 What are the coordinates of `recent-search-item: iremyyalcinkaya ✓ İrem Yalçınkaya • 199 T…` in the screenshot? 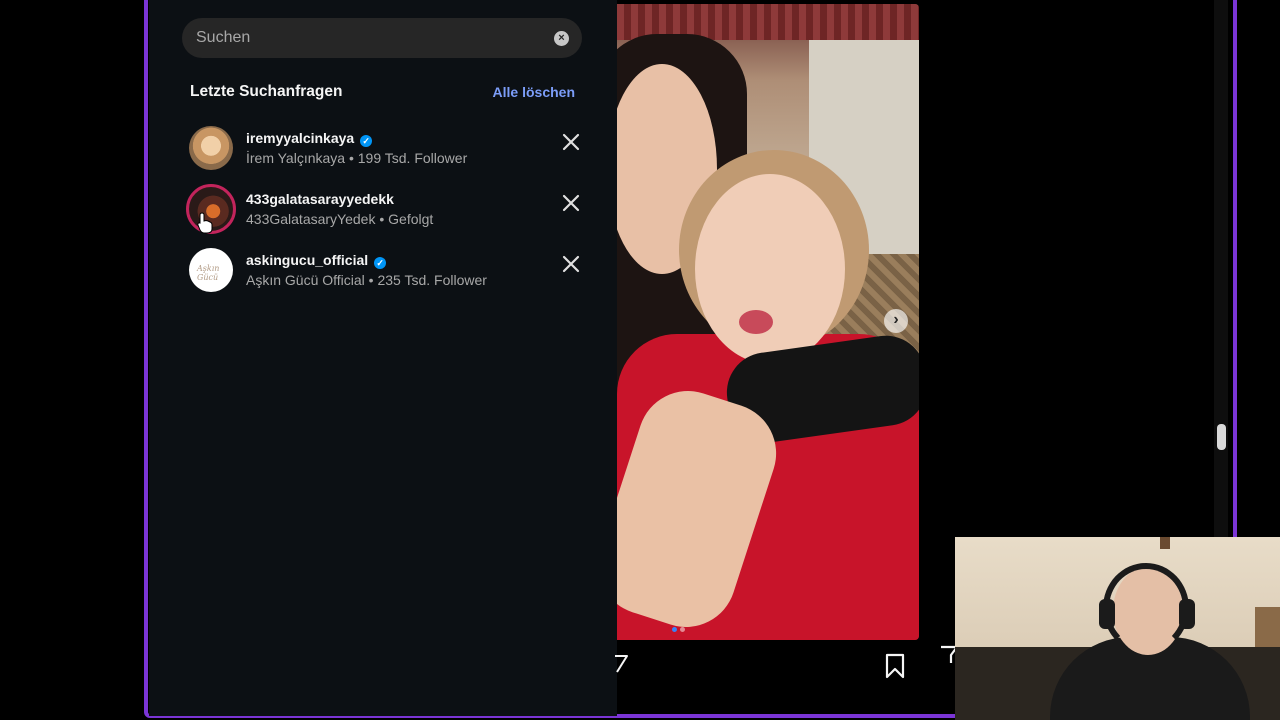 It's located at (384, 152).